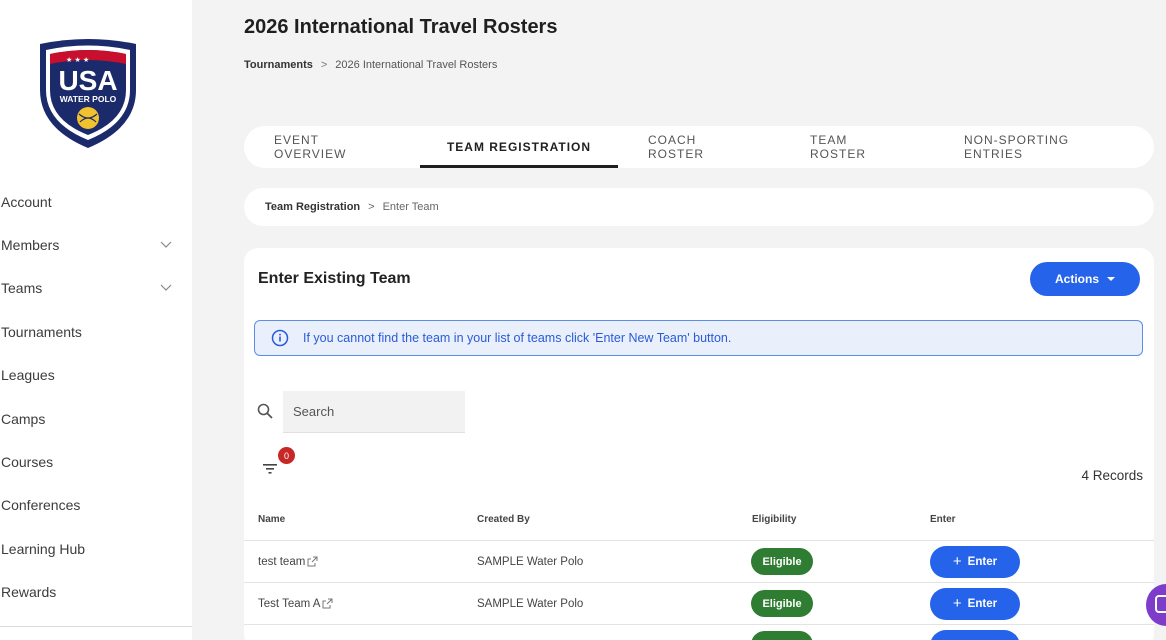 This screenshot has width=1166, height=640. Describe the element at coordinates (699, 207) in the screenshot. I see `sub-breadcrumb: Team Registration > Enter Team` at that location.